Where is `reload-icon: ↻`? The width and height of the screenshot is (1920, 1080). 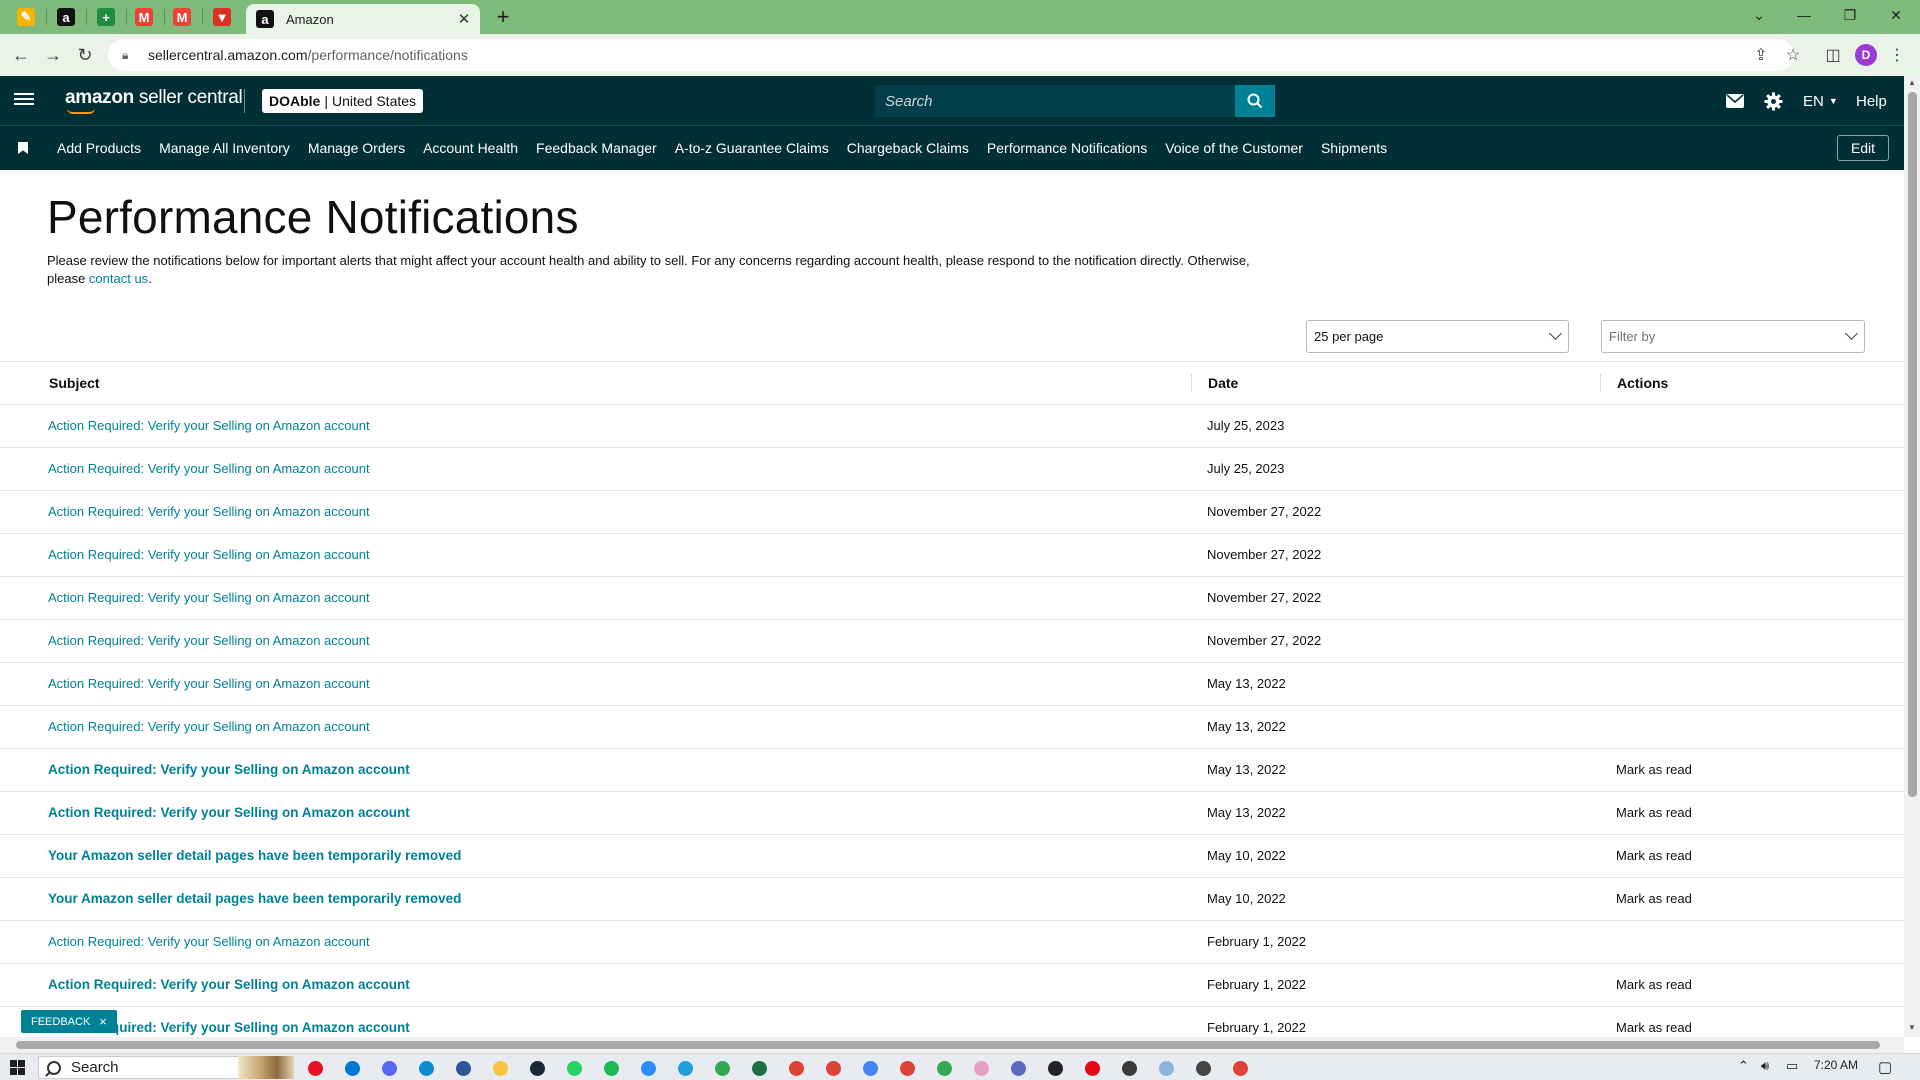 reload-icon: ↻ is located at coordinates (85, 55).